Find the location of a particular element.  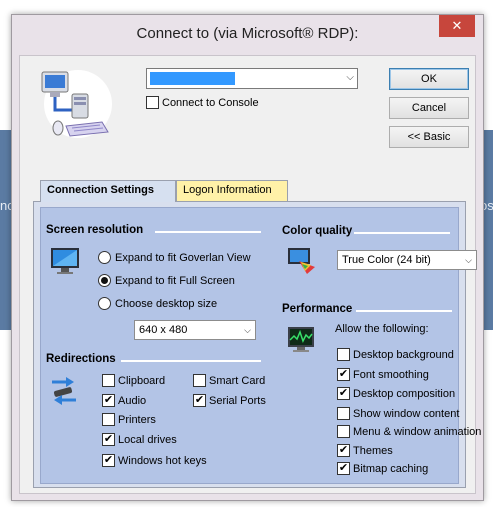

radio-expand-full-screen: Expand to fit Full Screen is located at coordinates (166, 280).